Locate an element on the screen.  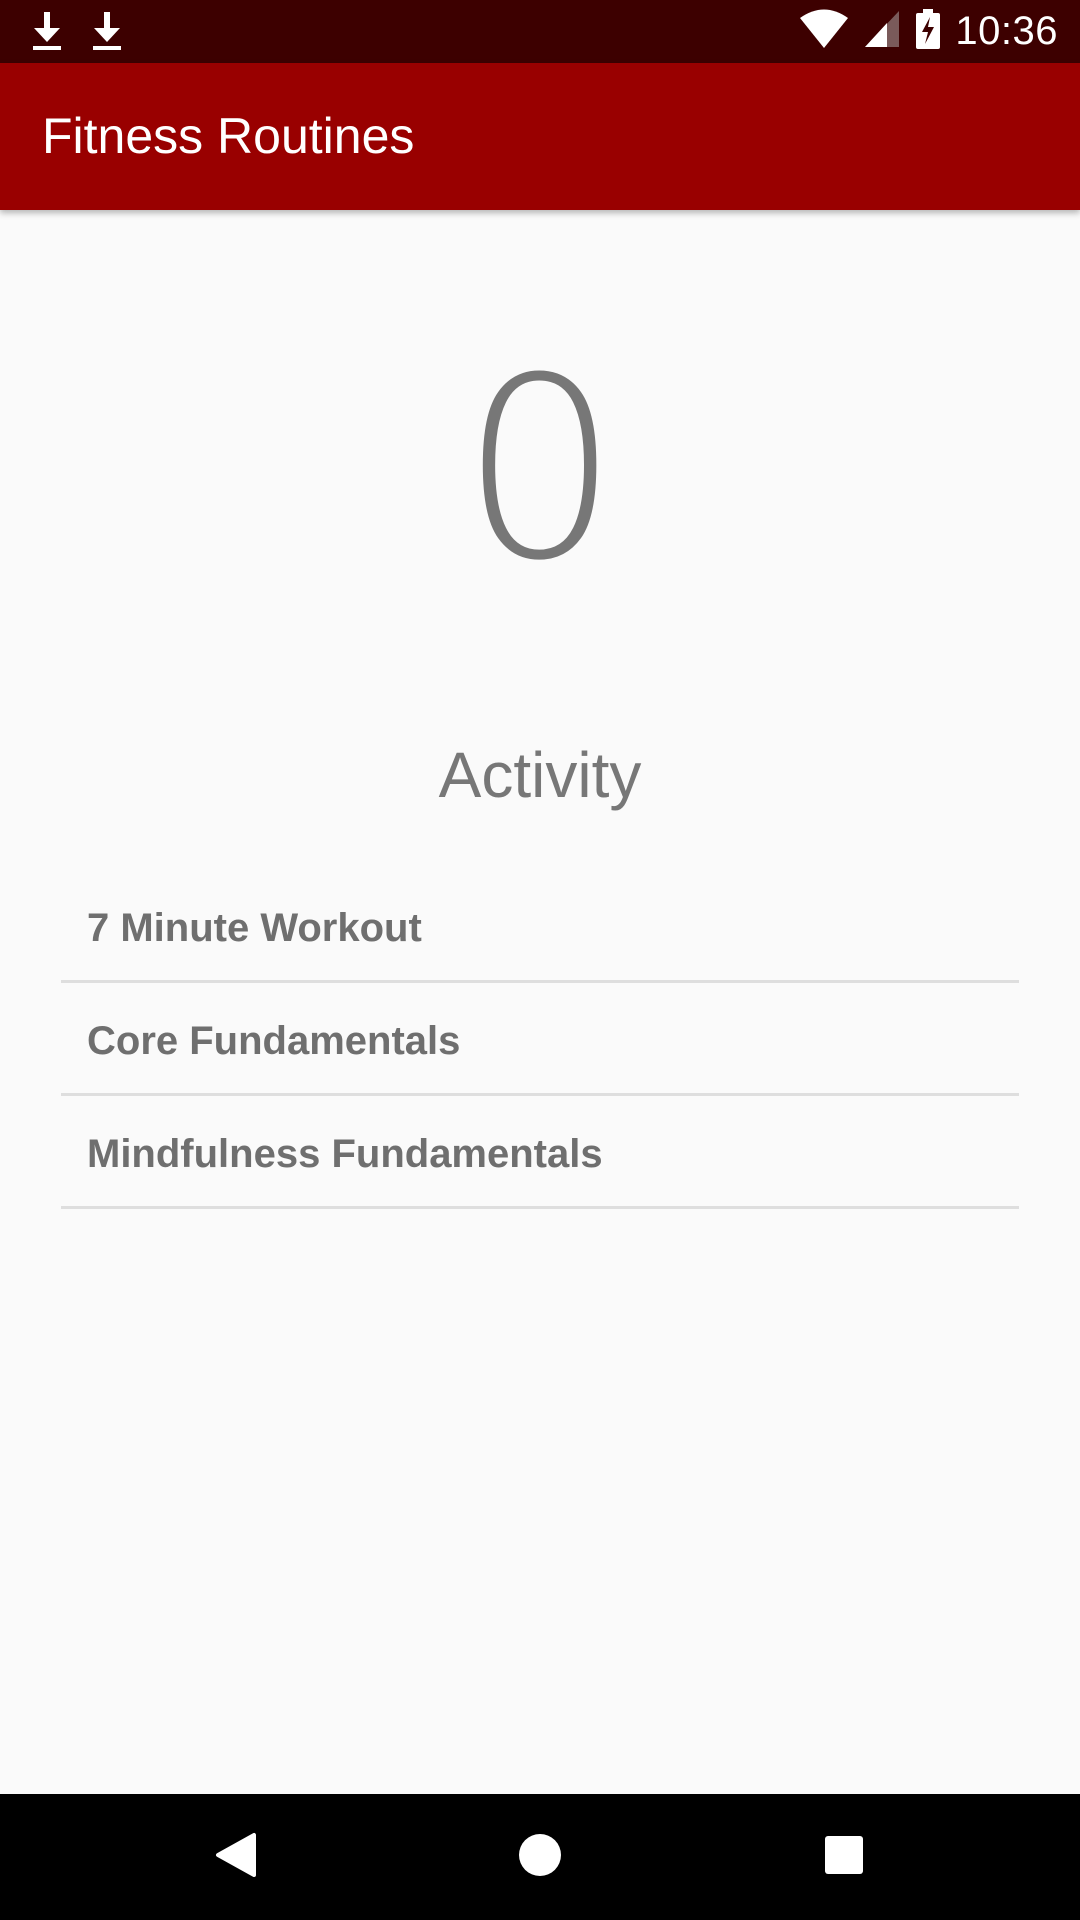
list-item-core-fundamentals: Core Fundamentals is located at coordinates (540, 1039).